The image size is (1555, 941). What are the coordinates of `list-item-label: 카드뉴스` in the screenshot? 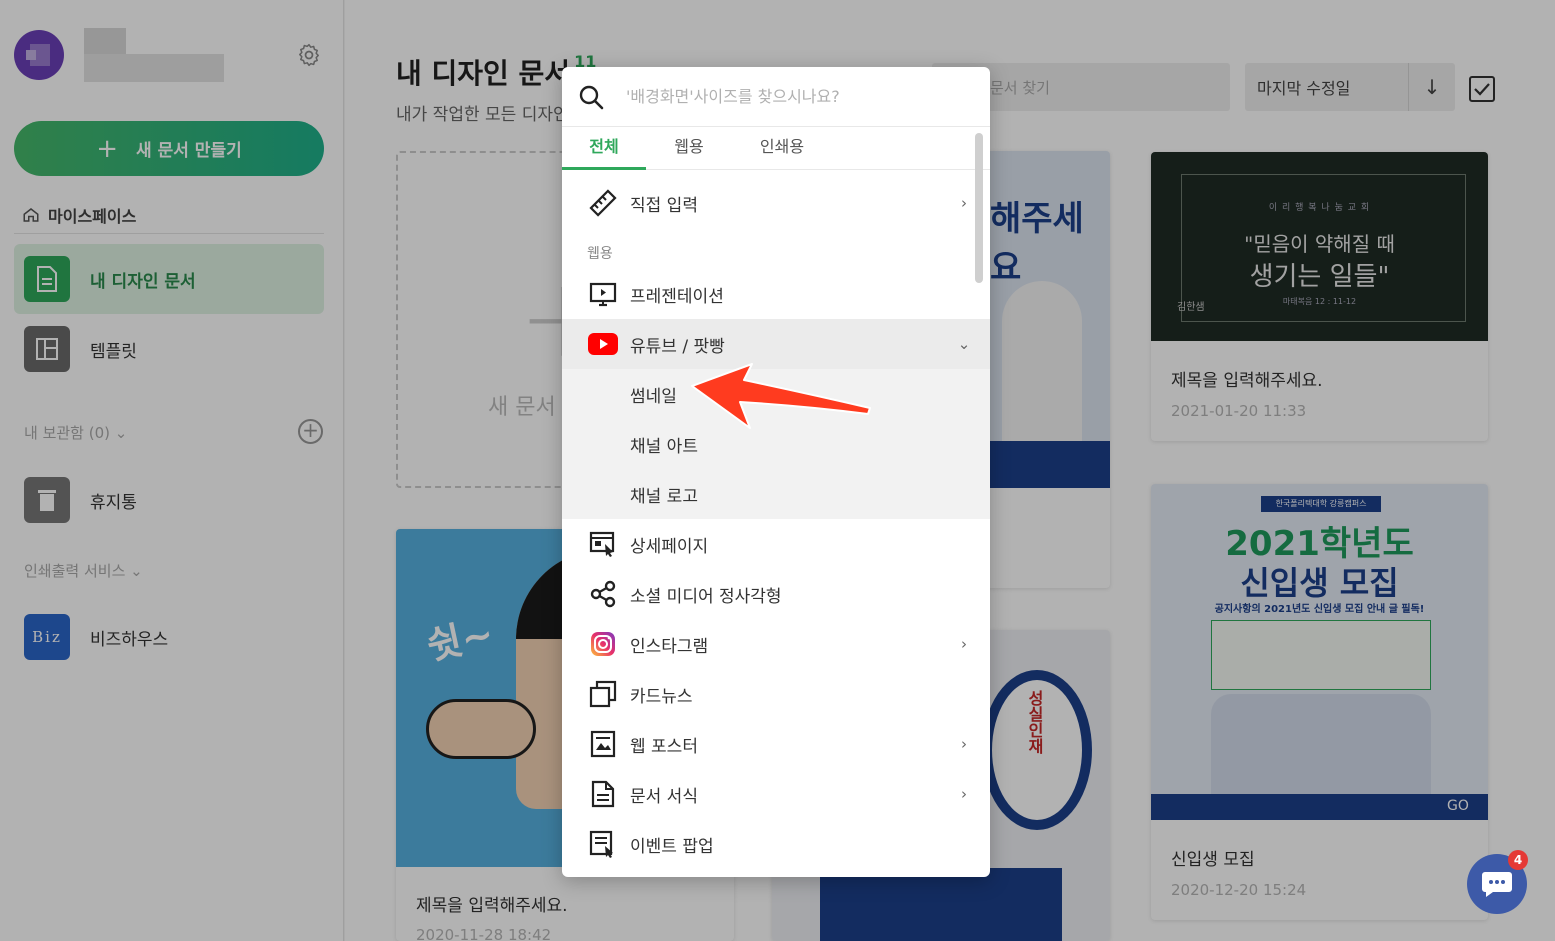 It's located at (661, 696).